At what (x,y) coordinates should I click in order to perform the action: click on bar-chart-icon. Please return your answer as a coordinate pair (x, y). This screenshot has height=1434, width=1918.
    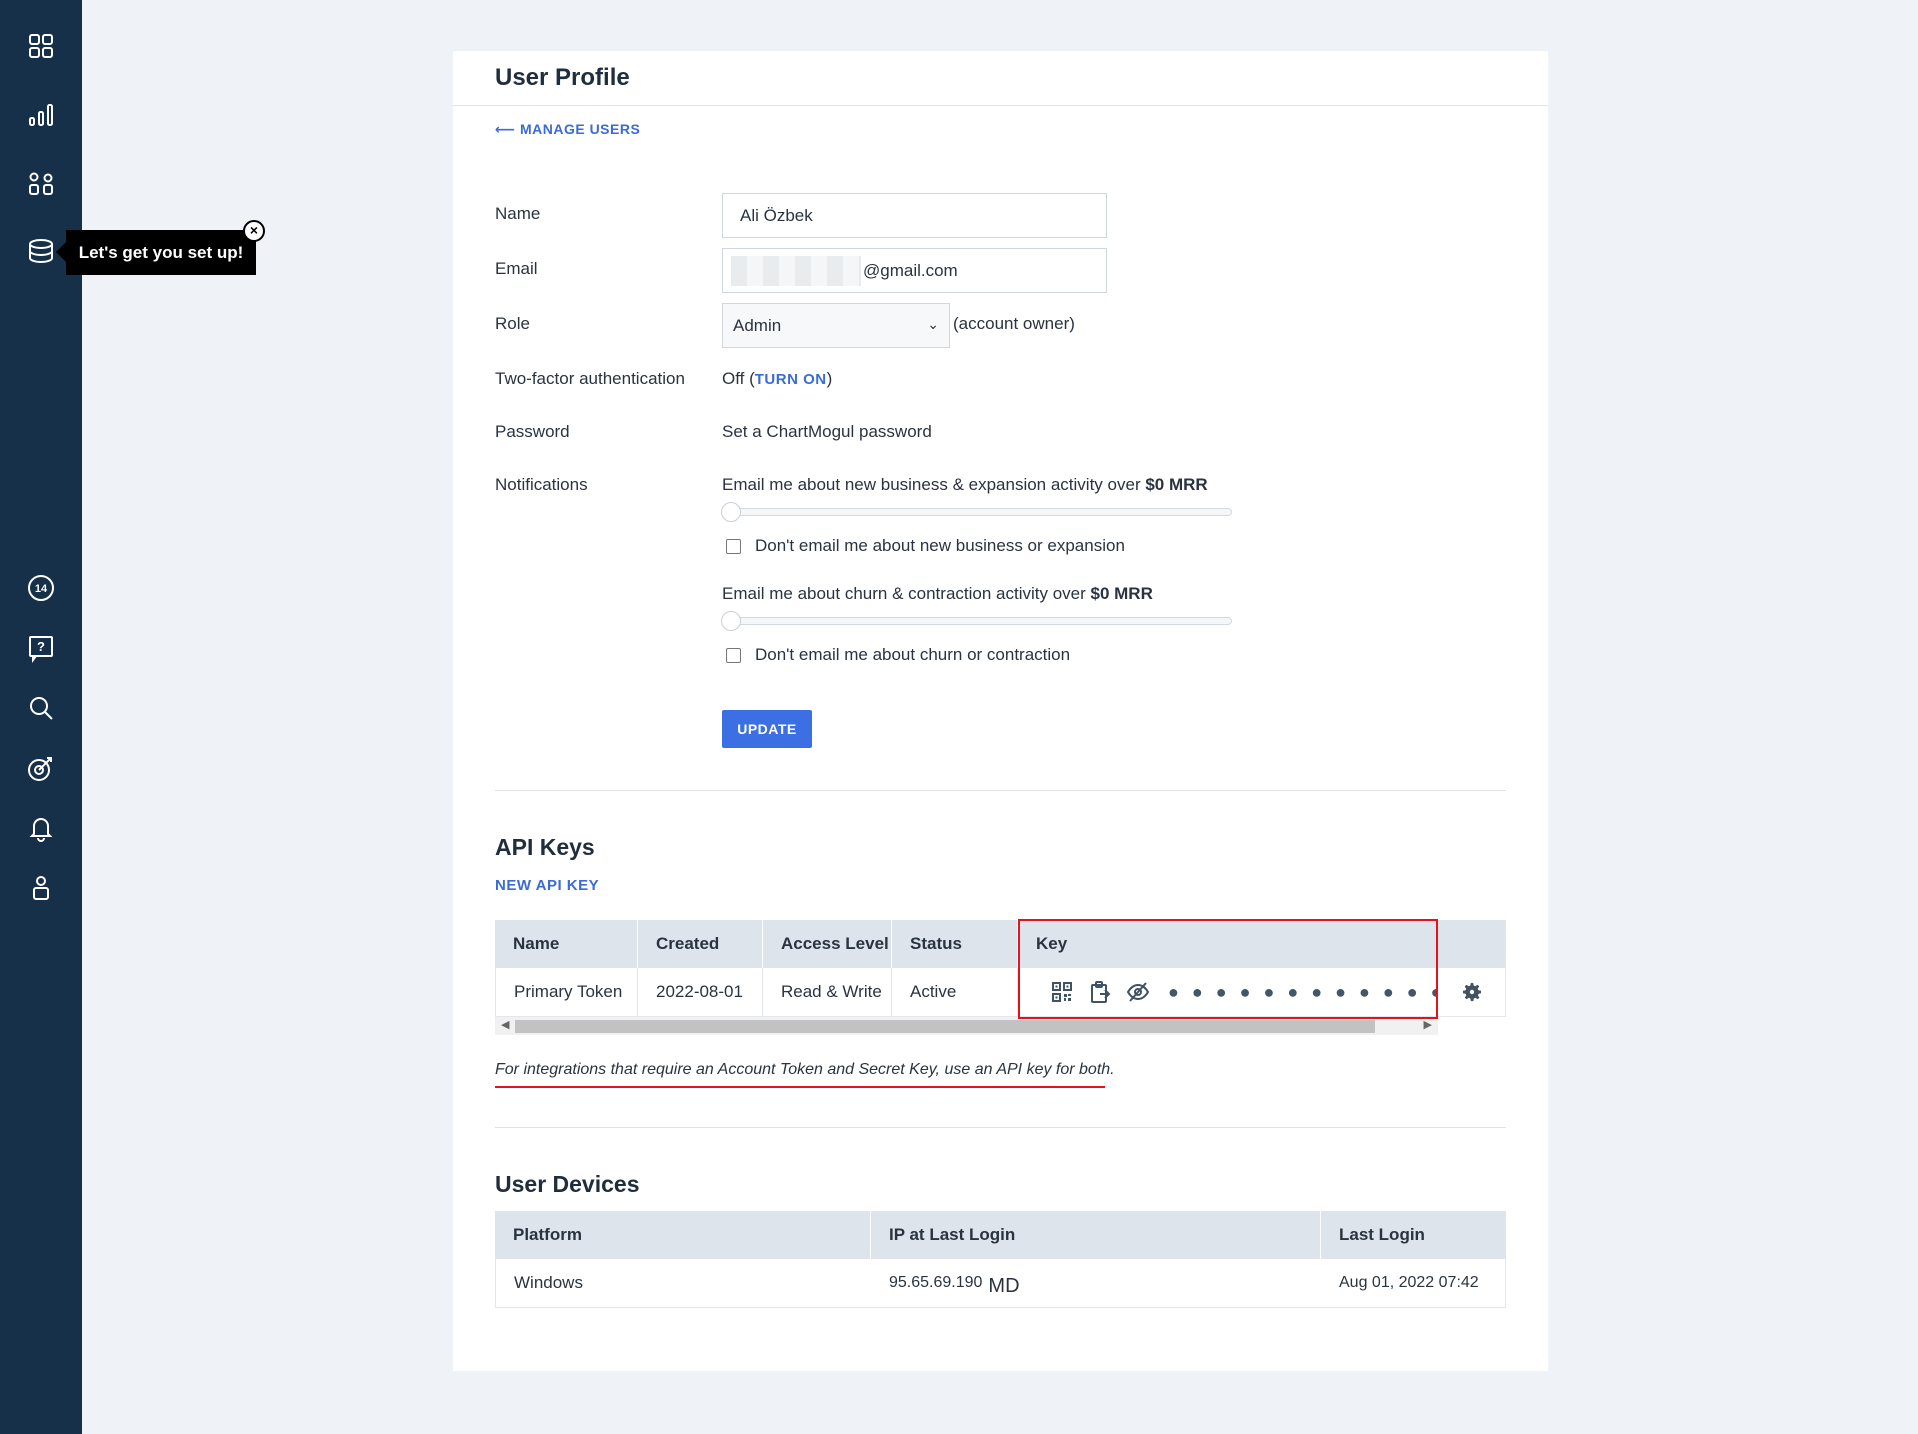
    Looking at the image, I should click on (41, 115).